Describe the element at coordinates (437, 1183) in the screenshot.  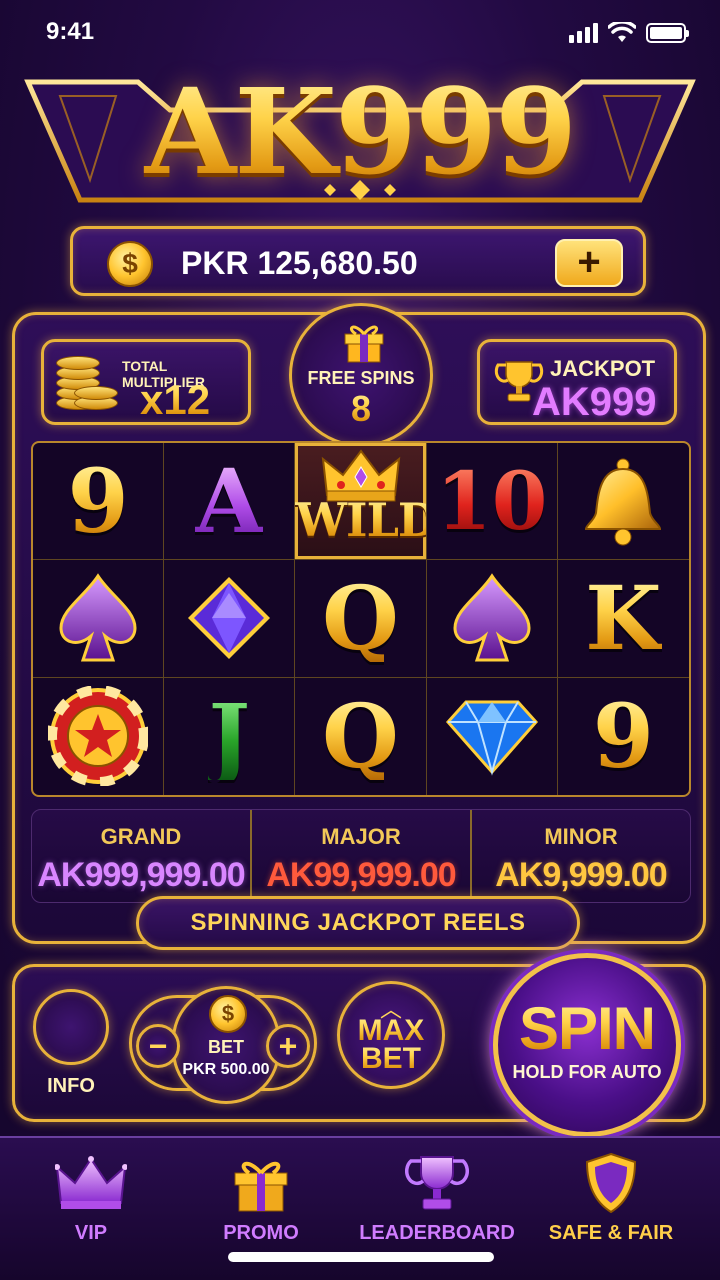
I see `trophy-icon` at that location.